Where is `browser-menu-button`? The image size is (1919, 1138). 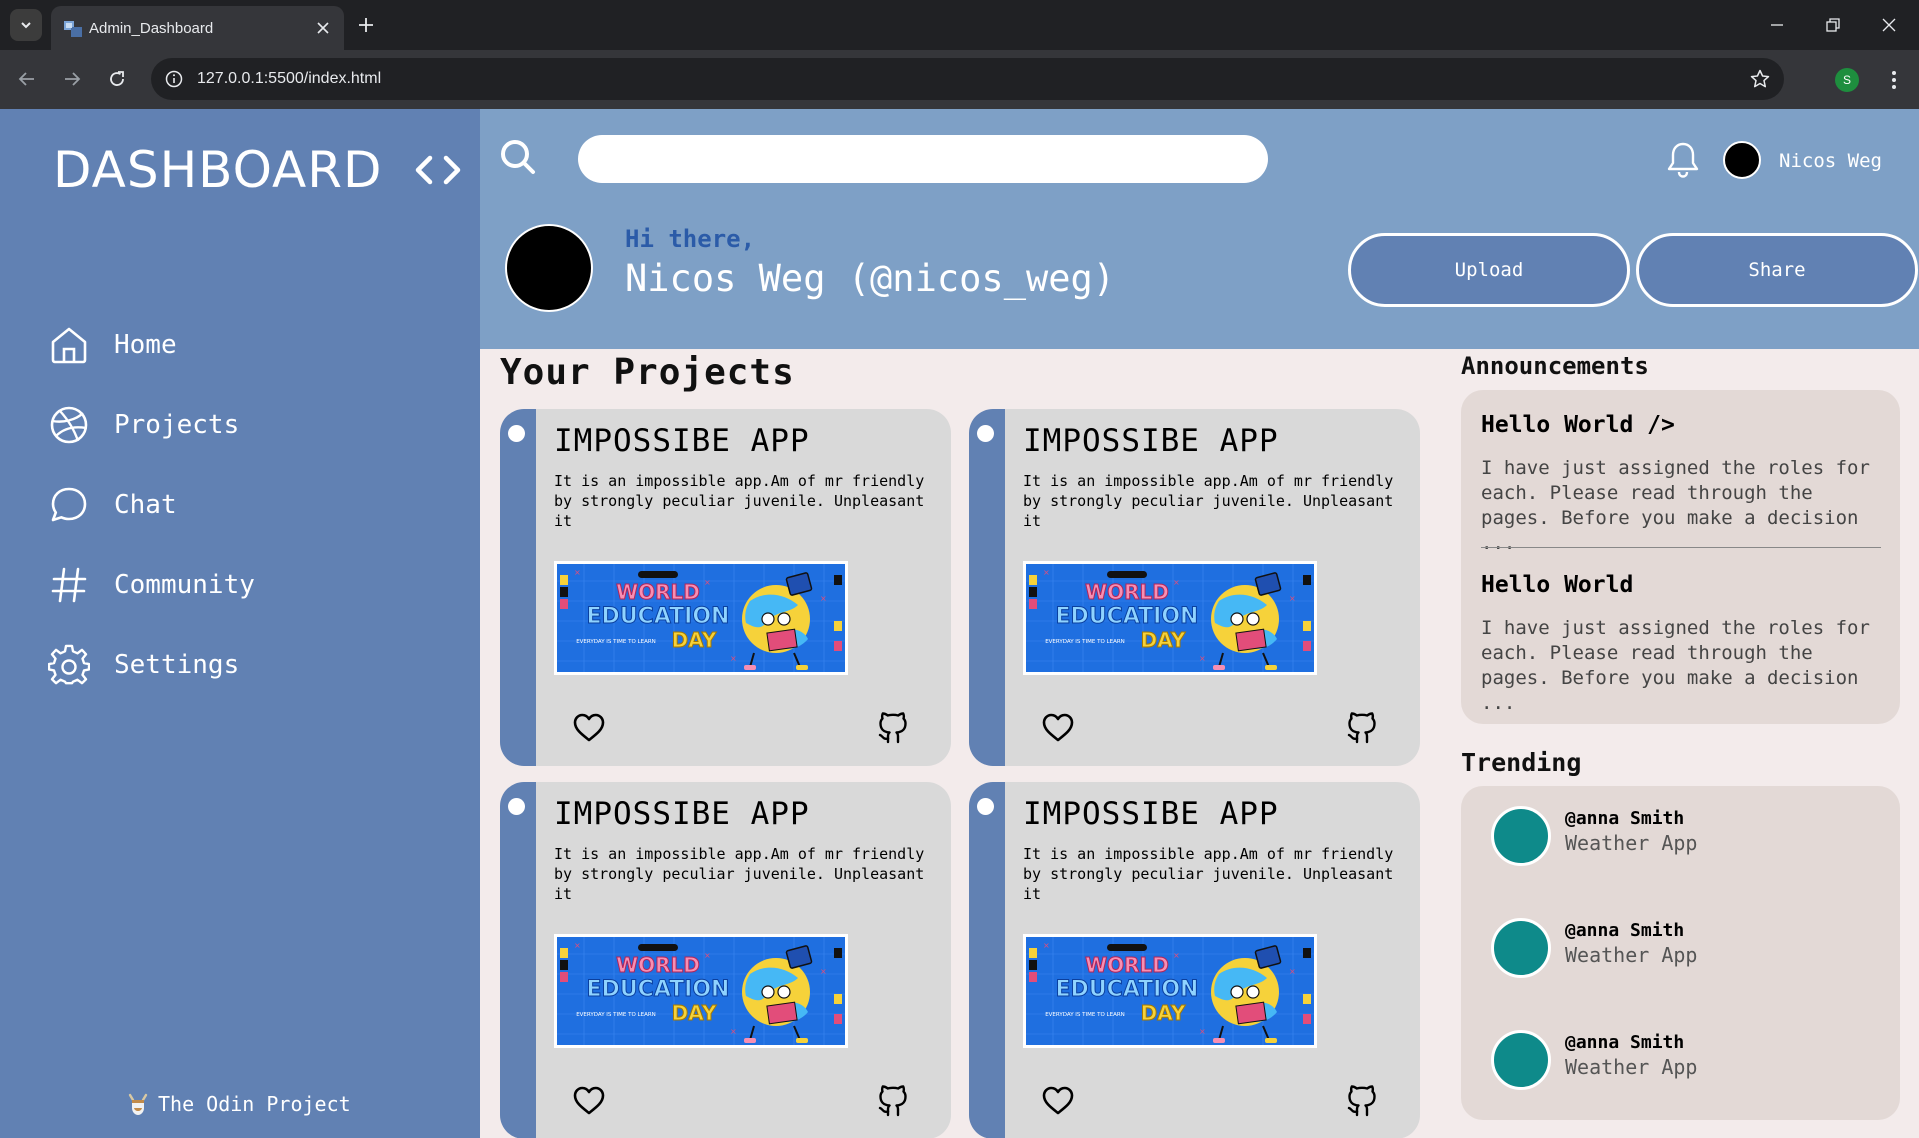
browser-menu-button is located at coordinates (1894, 80).